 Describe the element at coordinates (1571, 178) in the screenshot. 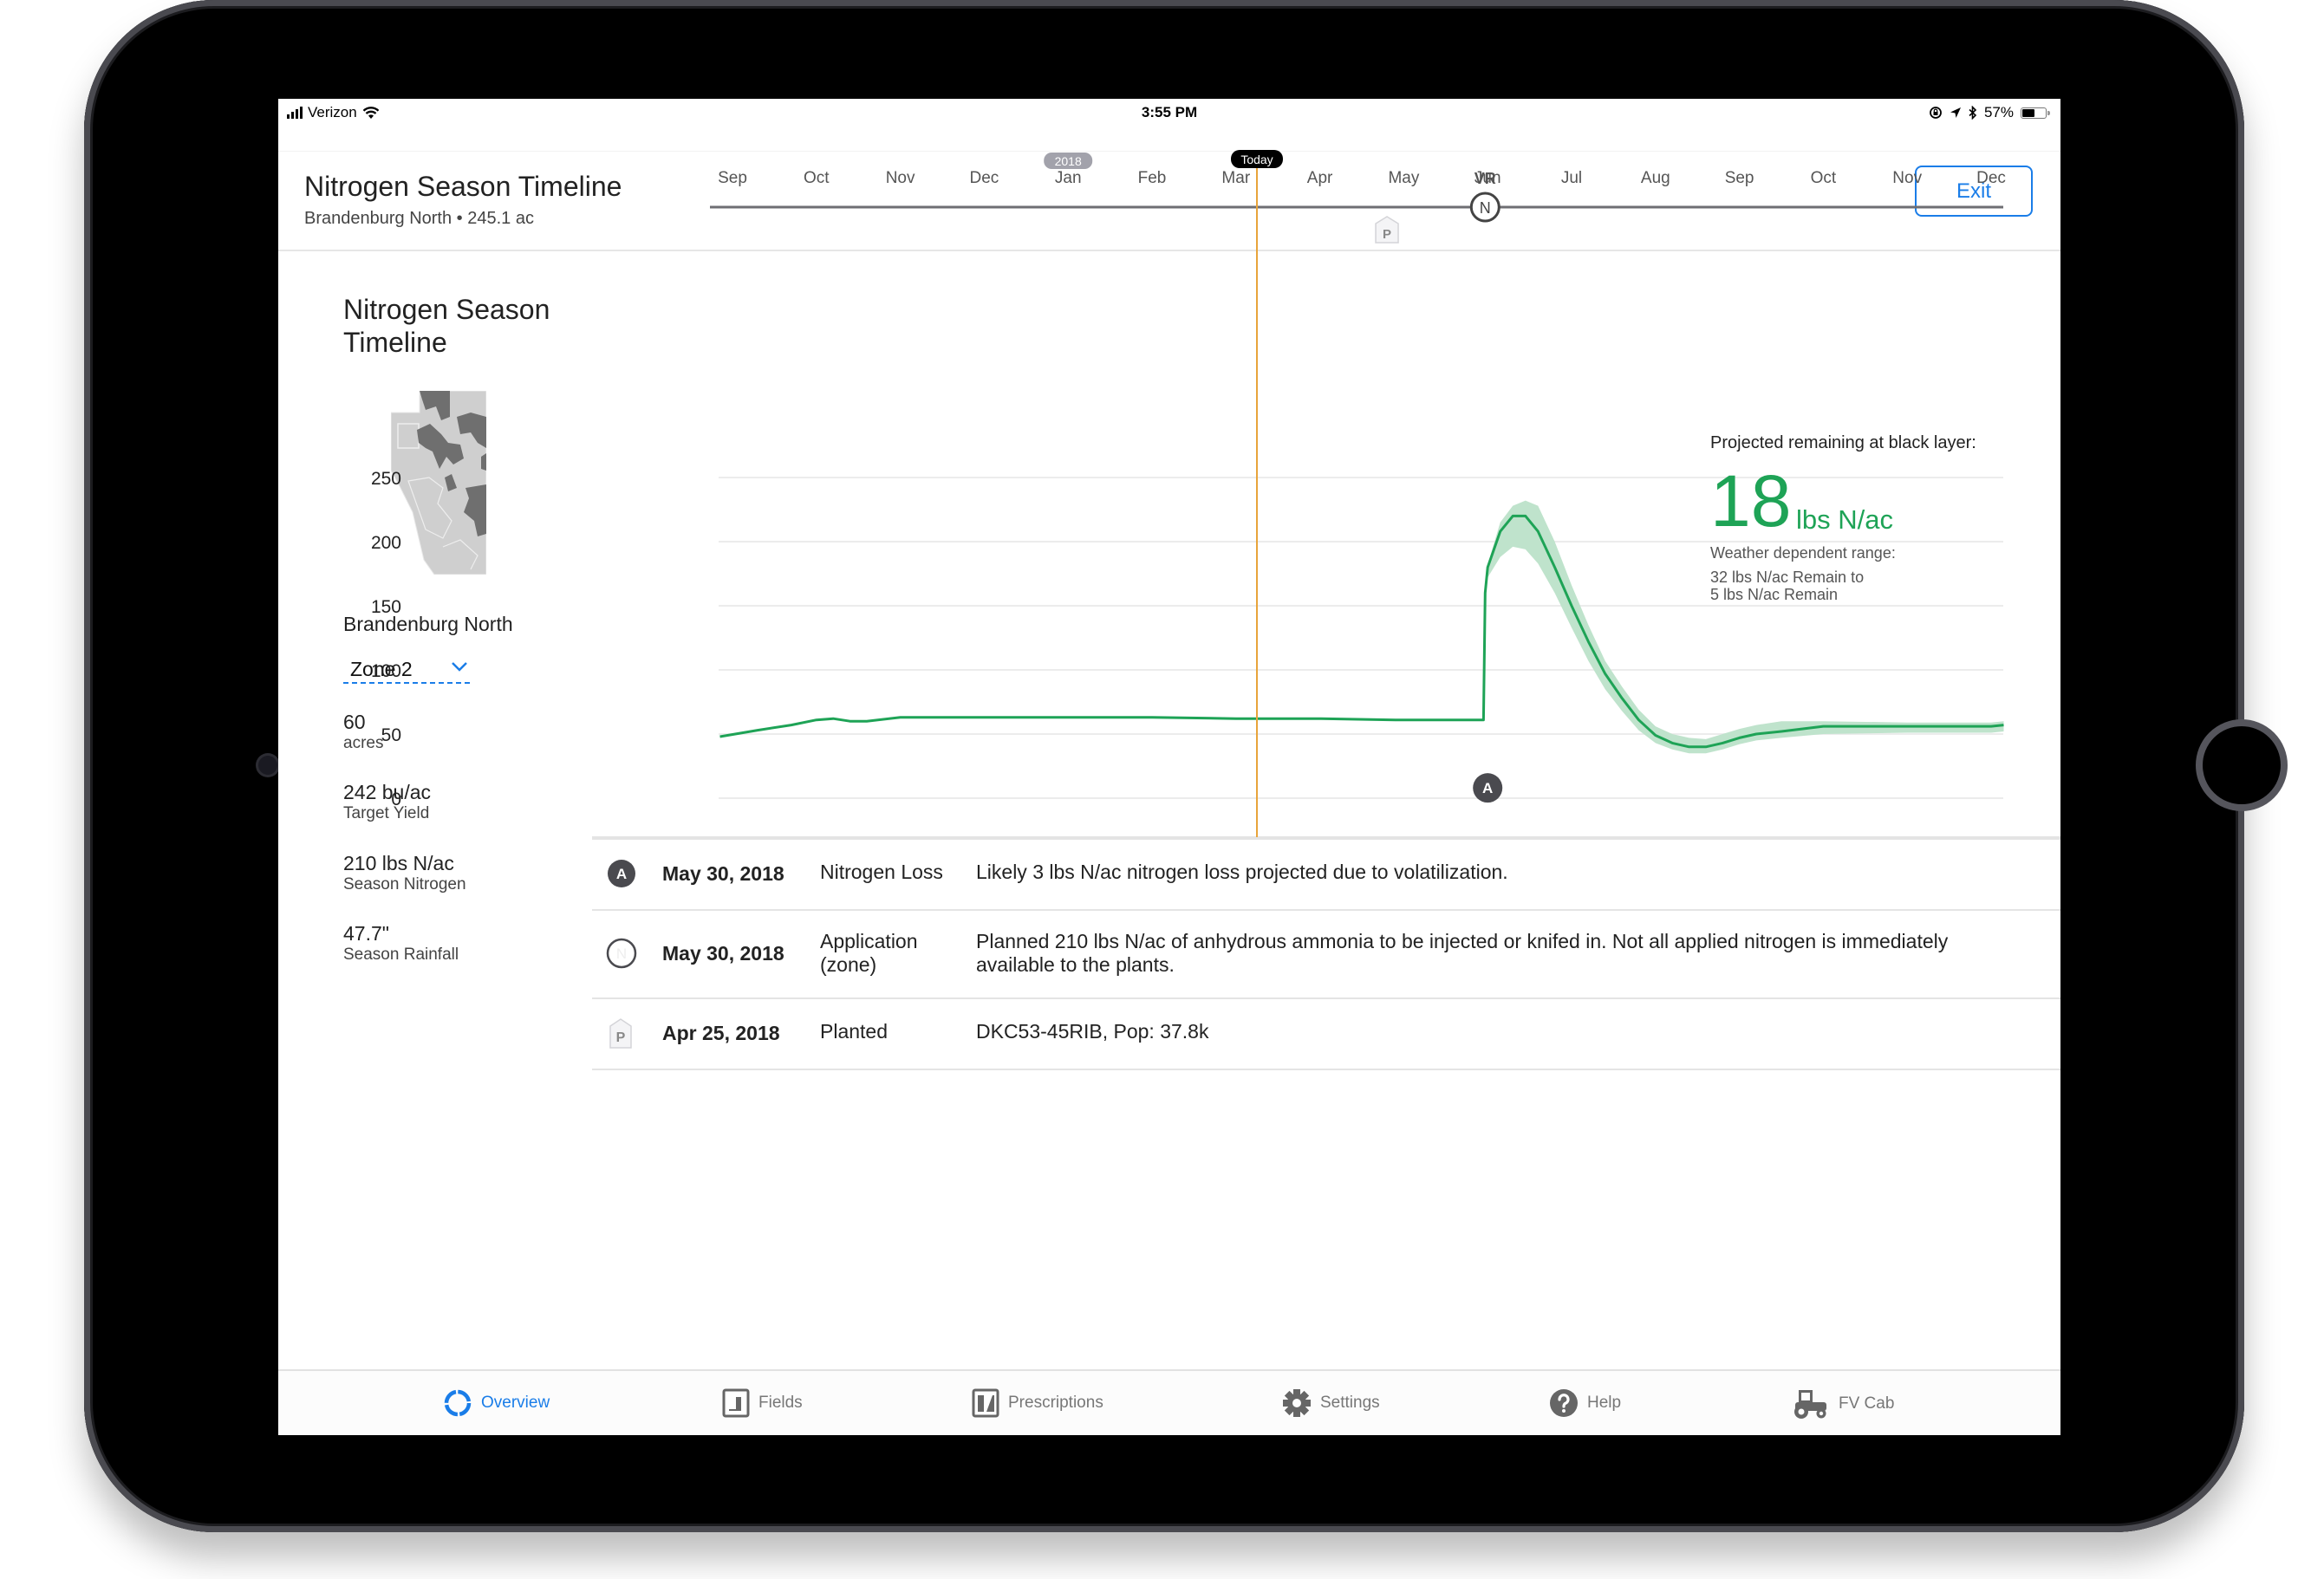

I see `month-label: Jul` at that location.